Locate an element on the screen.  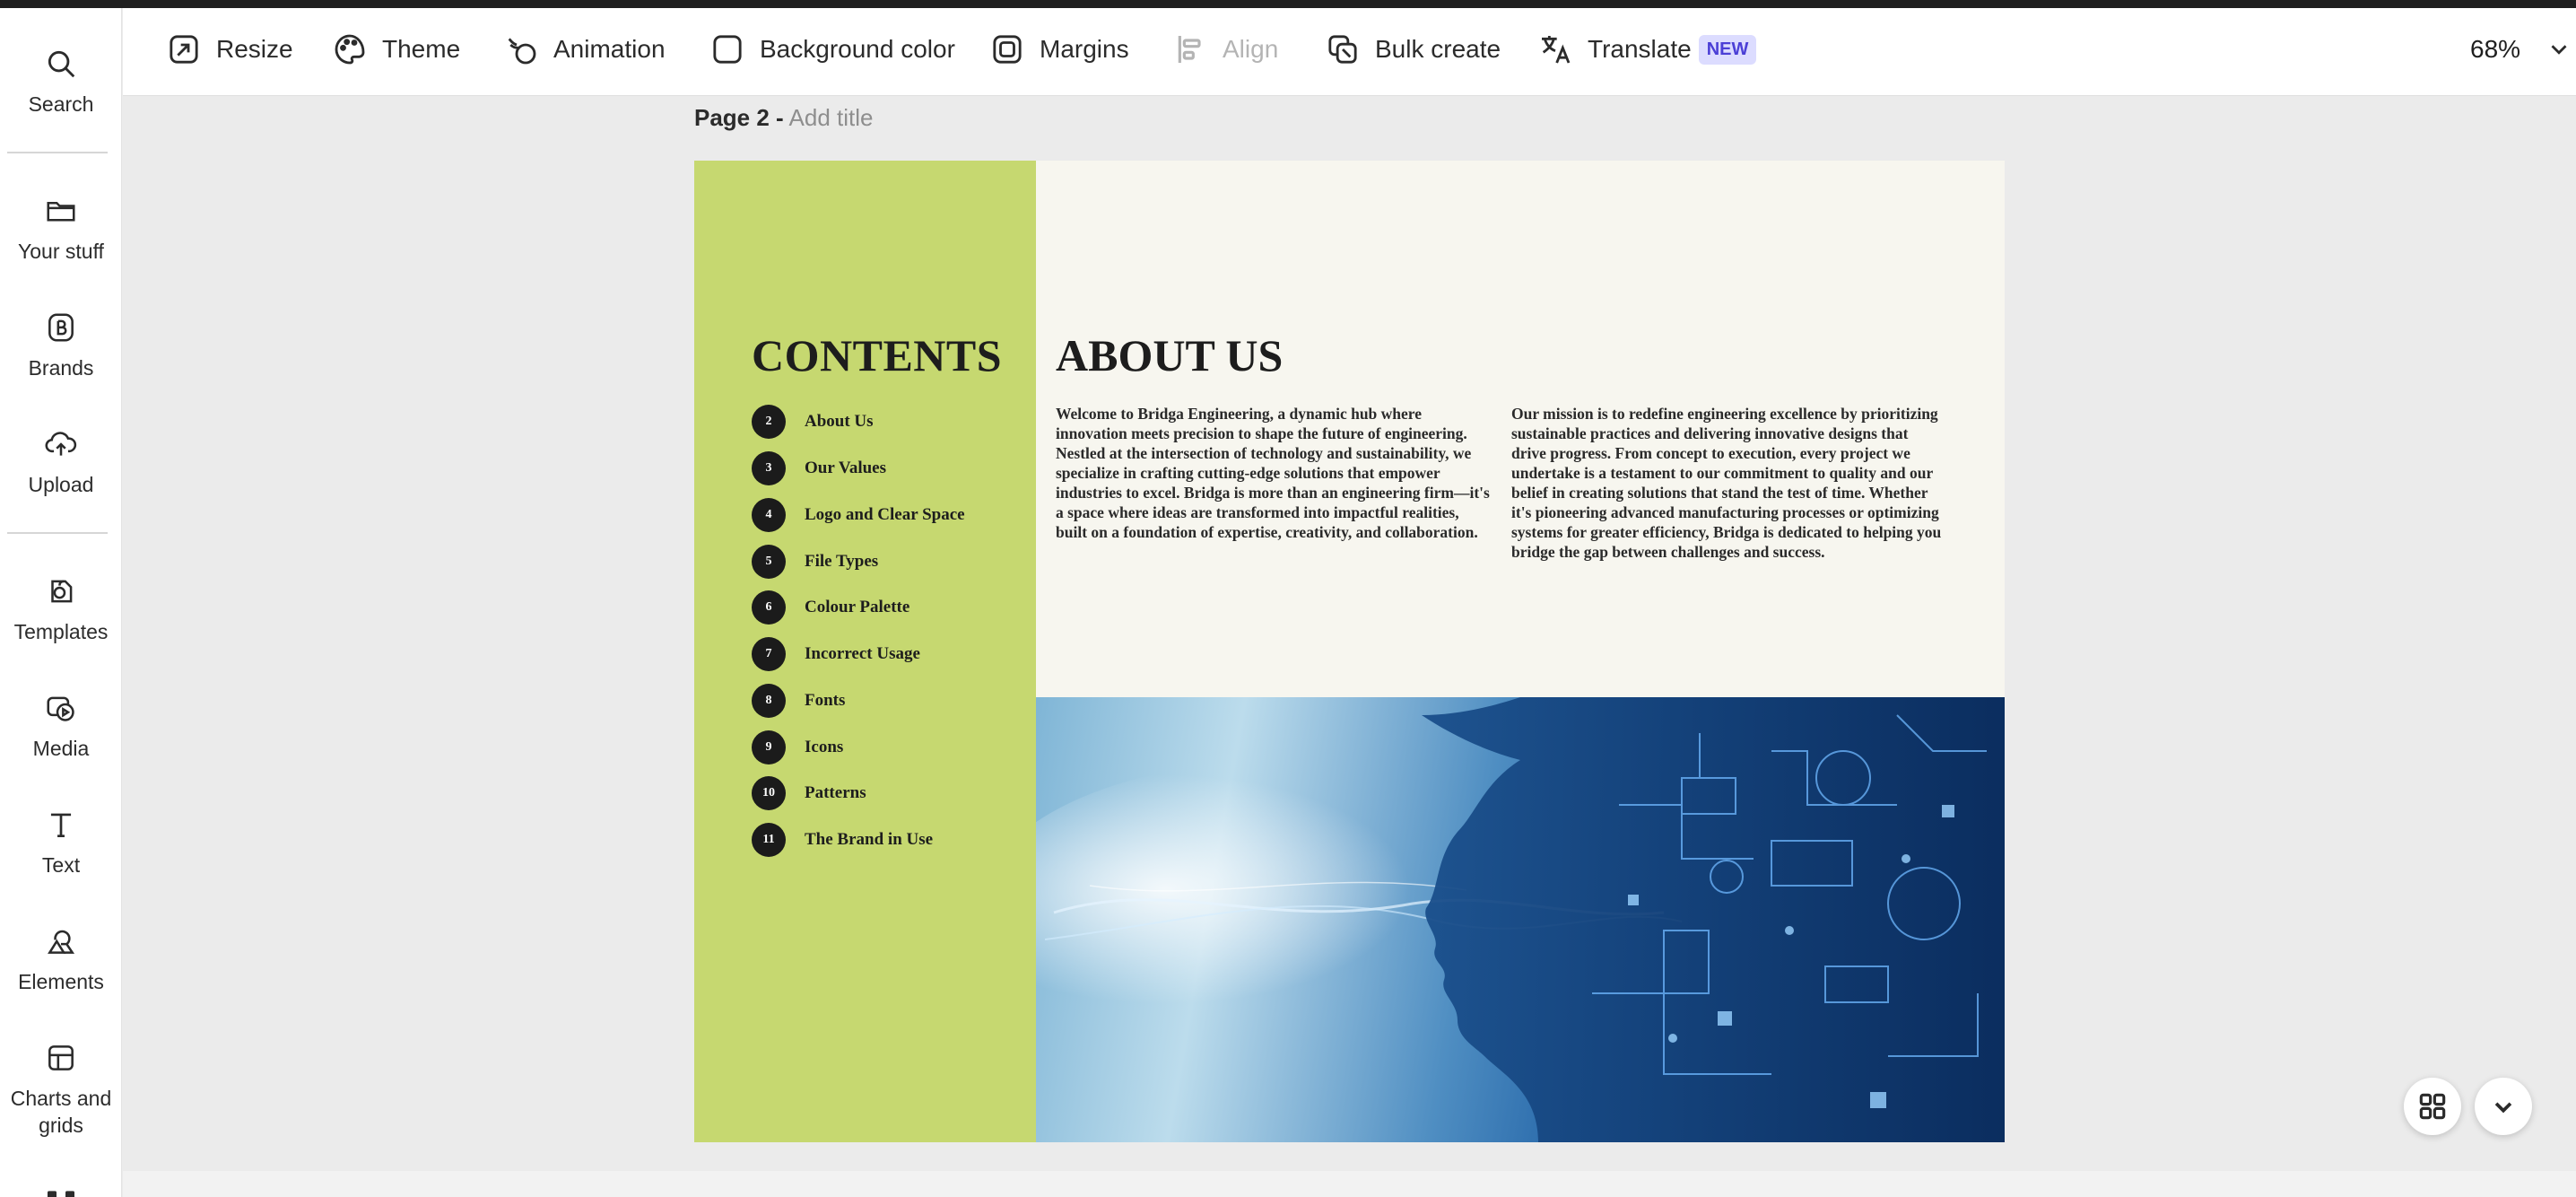
toc-item: 10 Patterns is located at coordinates (809, 793).